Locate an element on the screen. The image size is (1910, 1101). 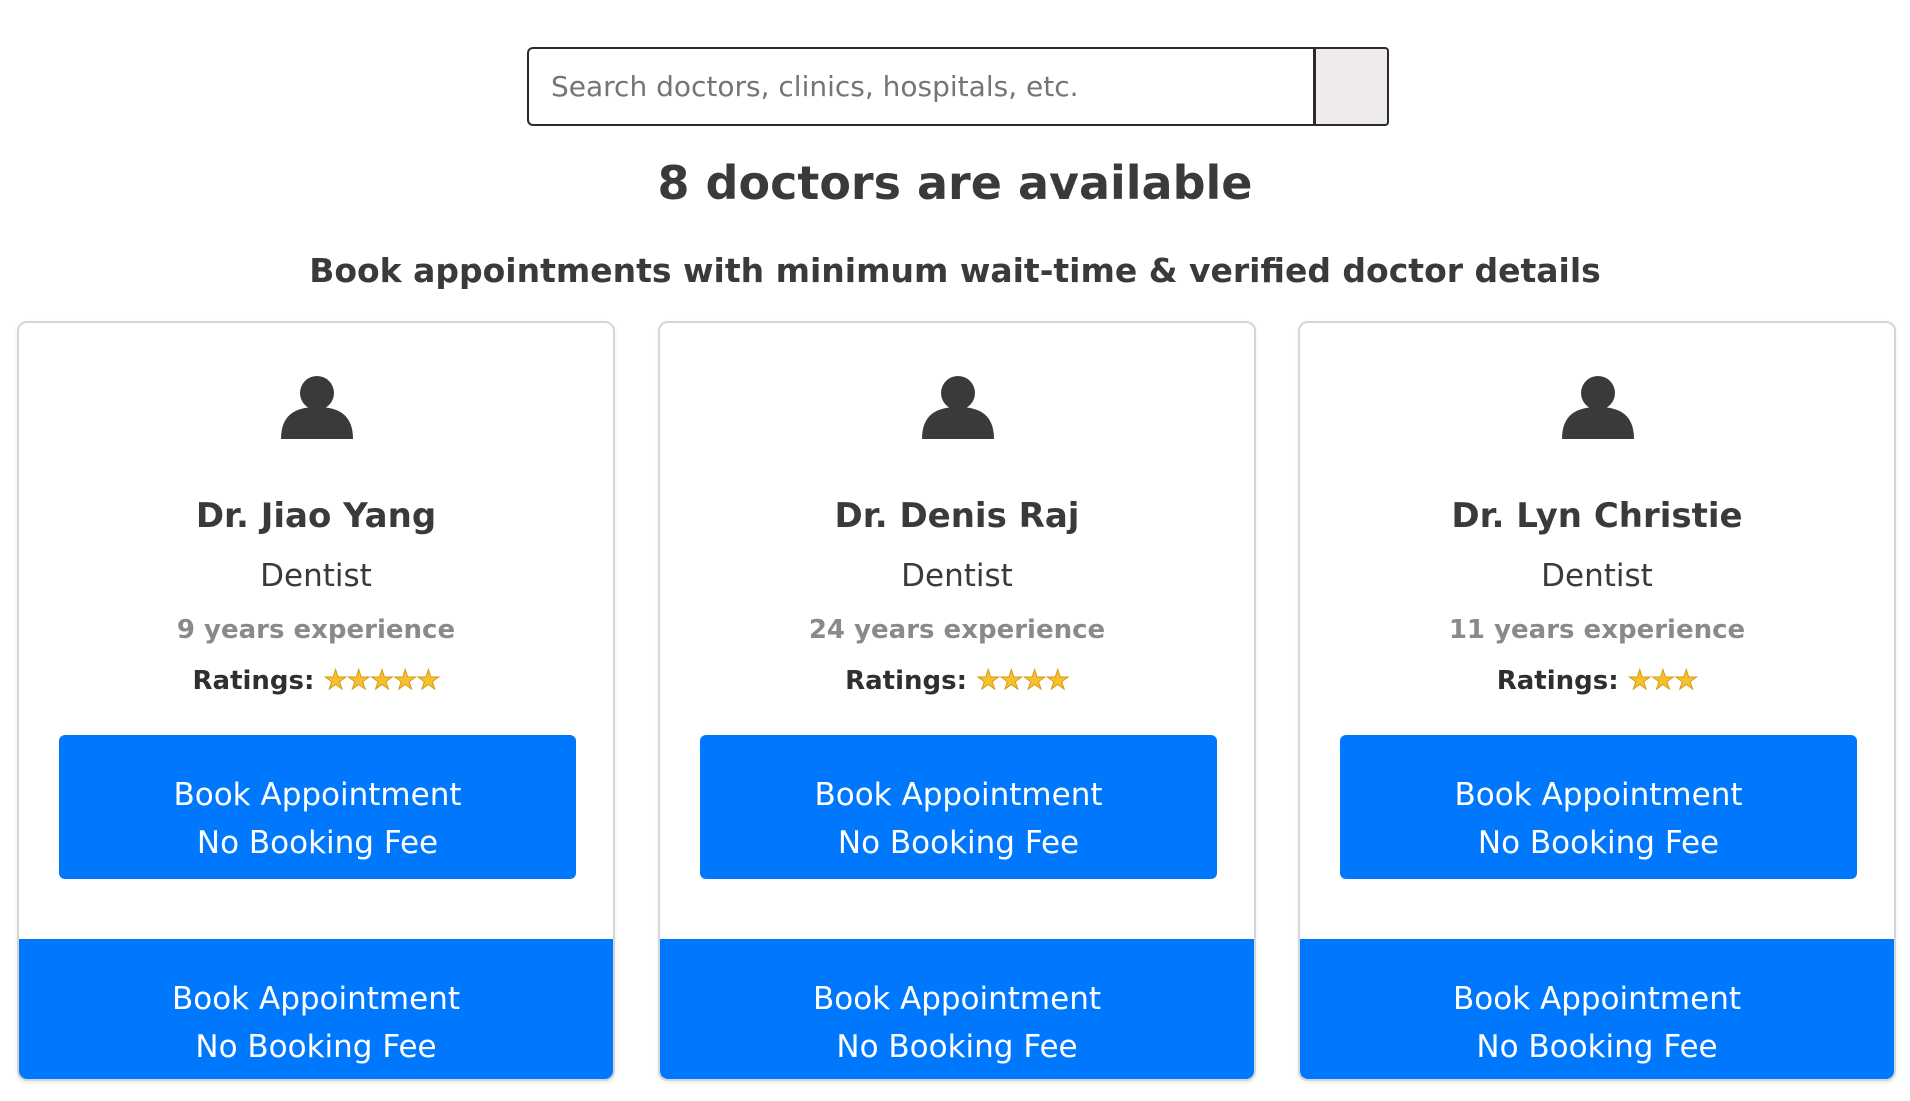
doctor-ratings: Ratings: ★★★ is located at coordinates (1597, 681).